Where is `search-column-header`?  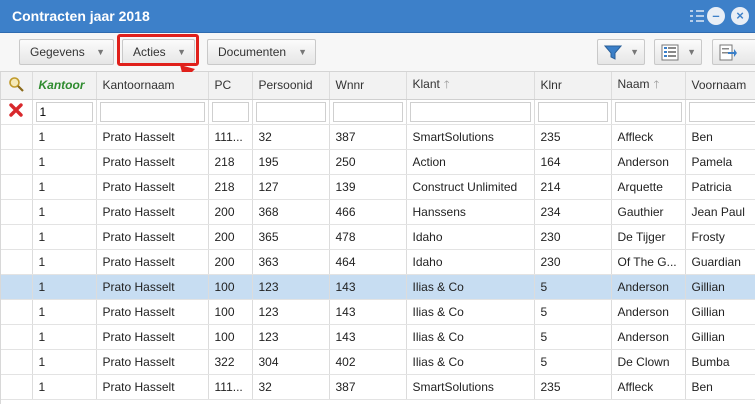
search-column-header is located at coordinates (17, 86).